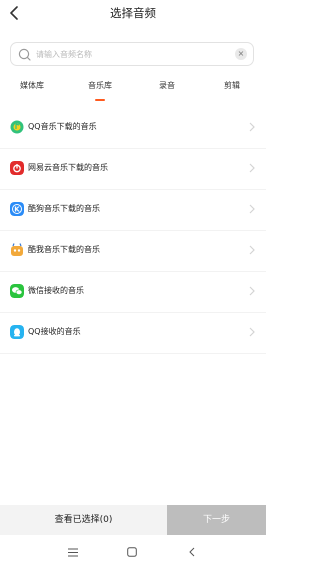 The height and width of the screenshot is (567, 320). I want to click on list-item-label: 酷我音乐下载的音乐, so click(64, 249).